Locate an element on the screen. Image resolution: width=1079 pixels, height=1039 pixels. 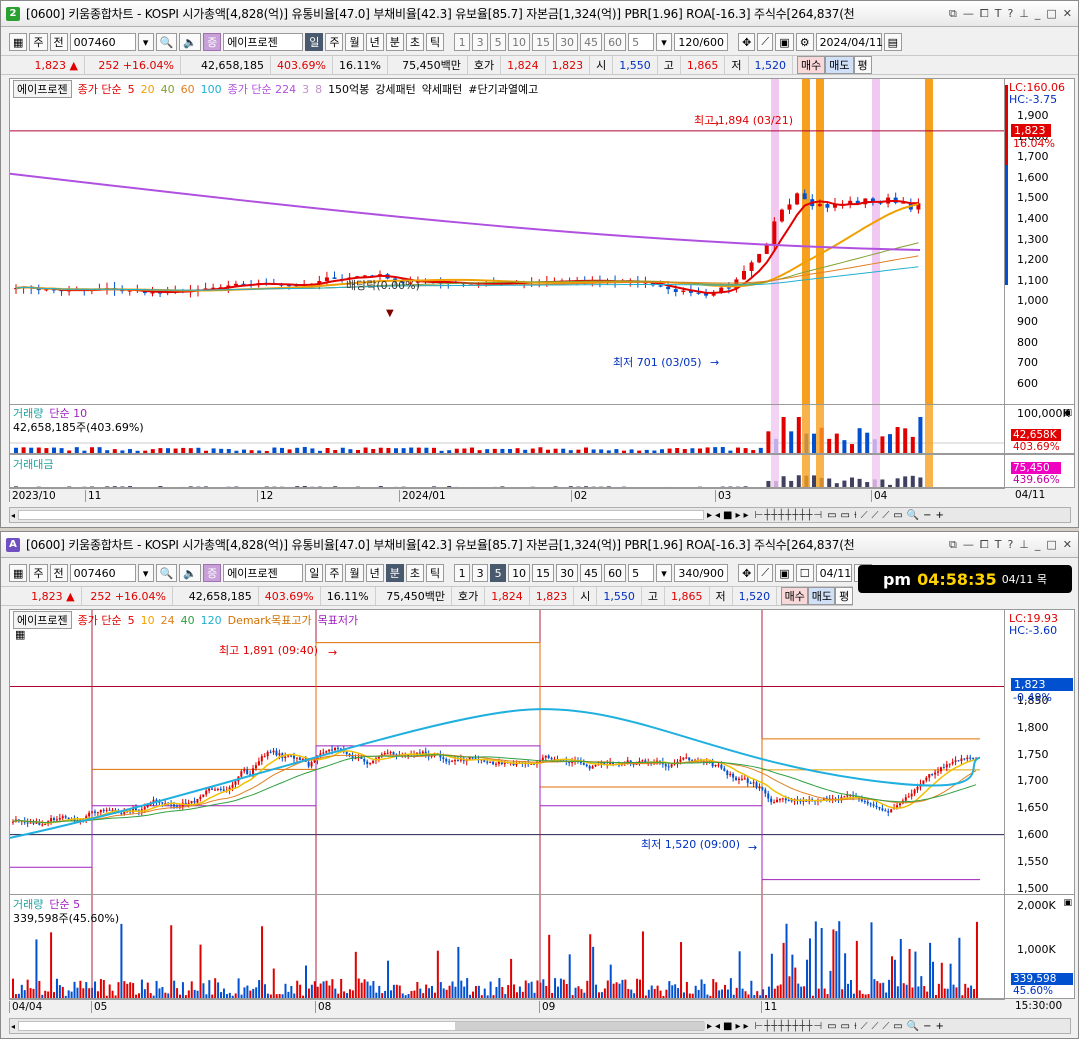
amount-chart is located at coordinates (507, 471).